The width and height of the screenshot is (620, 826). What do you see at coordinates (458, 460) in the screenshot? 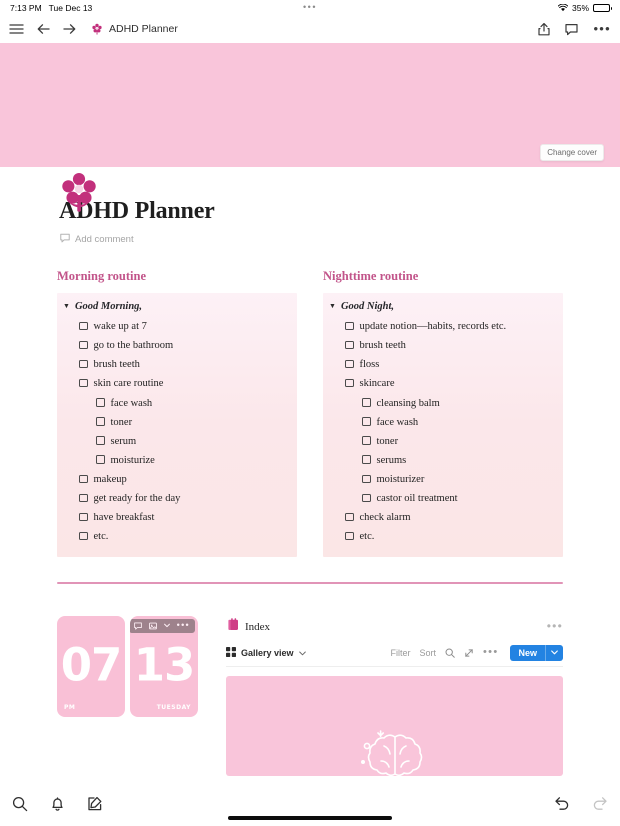
I see `todo-item: serums` at bounding box center [458, 460].